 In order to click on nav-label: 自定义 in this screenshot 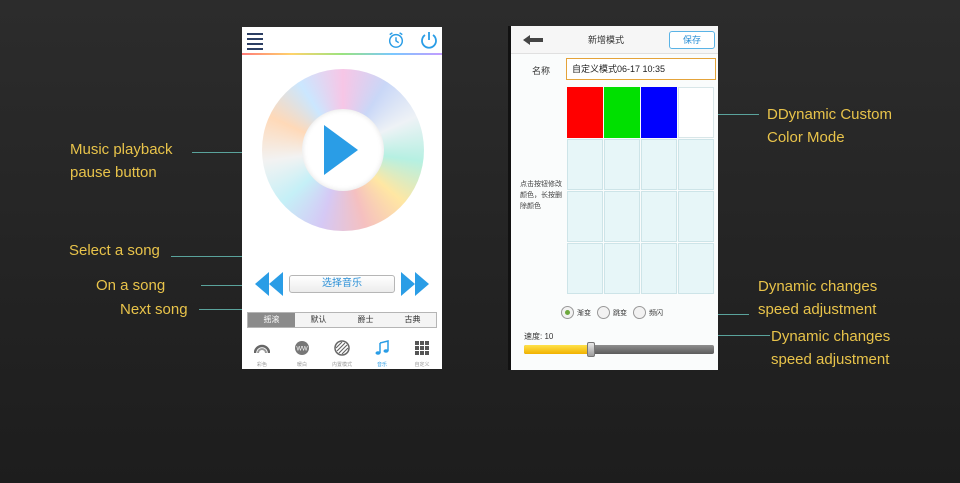, I will do `click(422, 365)`.